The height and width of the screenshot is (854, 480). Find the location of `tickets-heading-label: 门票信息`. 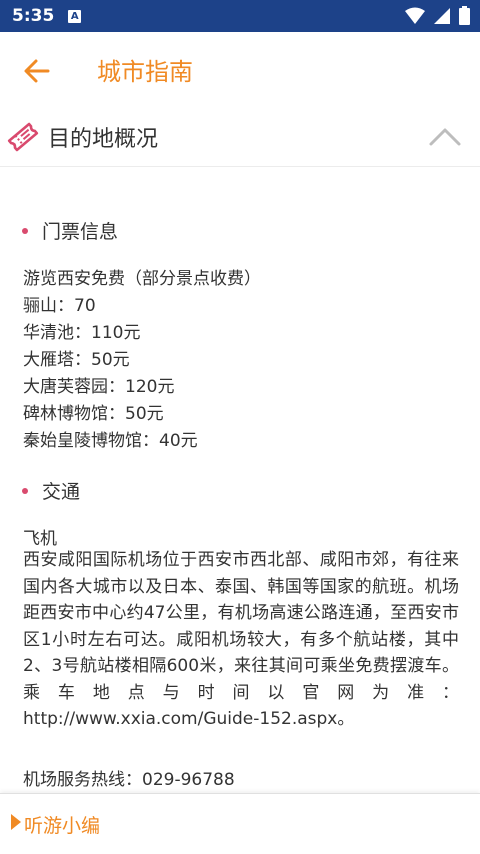

tickets-heading-label: 门票信息 is located at coordinates (80, 232).